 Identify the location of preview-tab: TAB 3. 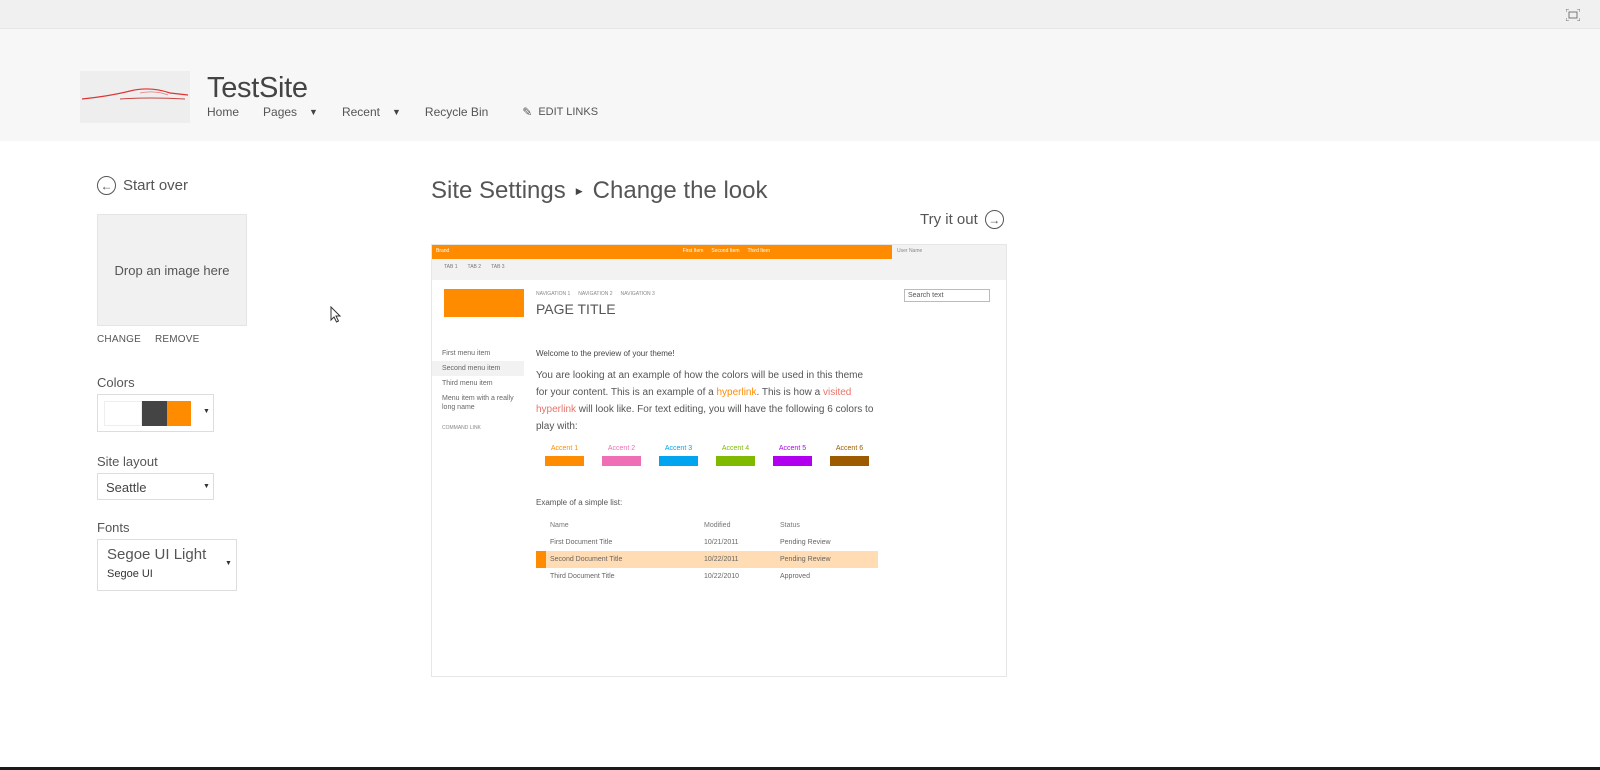
(498, 267).